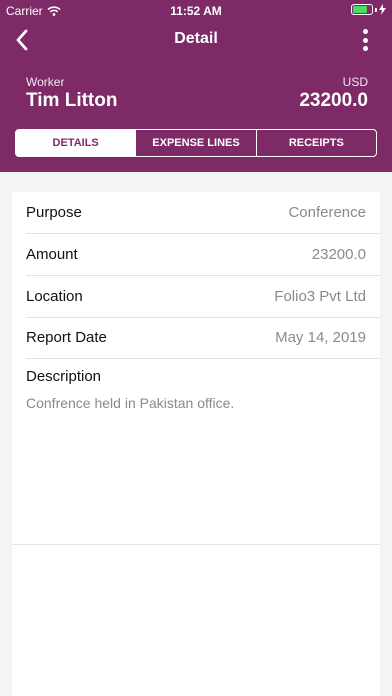 This screenshot has height=696, width=392. Describe the element at coordinates (338, 254) in the screenshot. I see `detail-value: 23200.0` at that location.